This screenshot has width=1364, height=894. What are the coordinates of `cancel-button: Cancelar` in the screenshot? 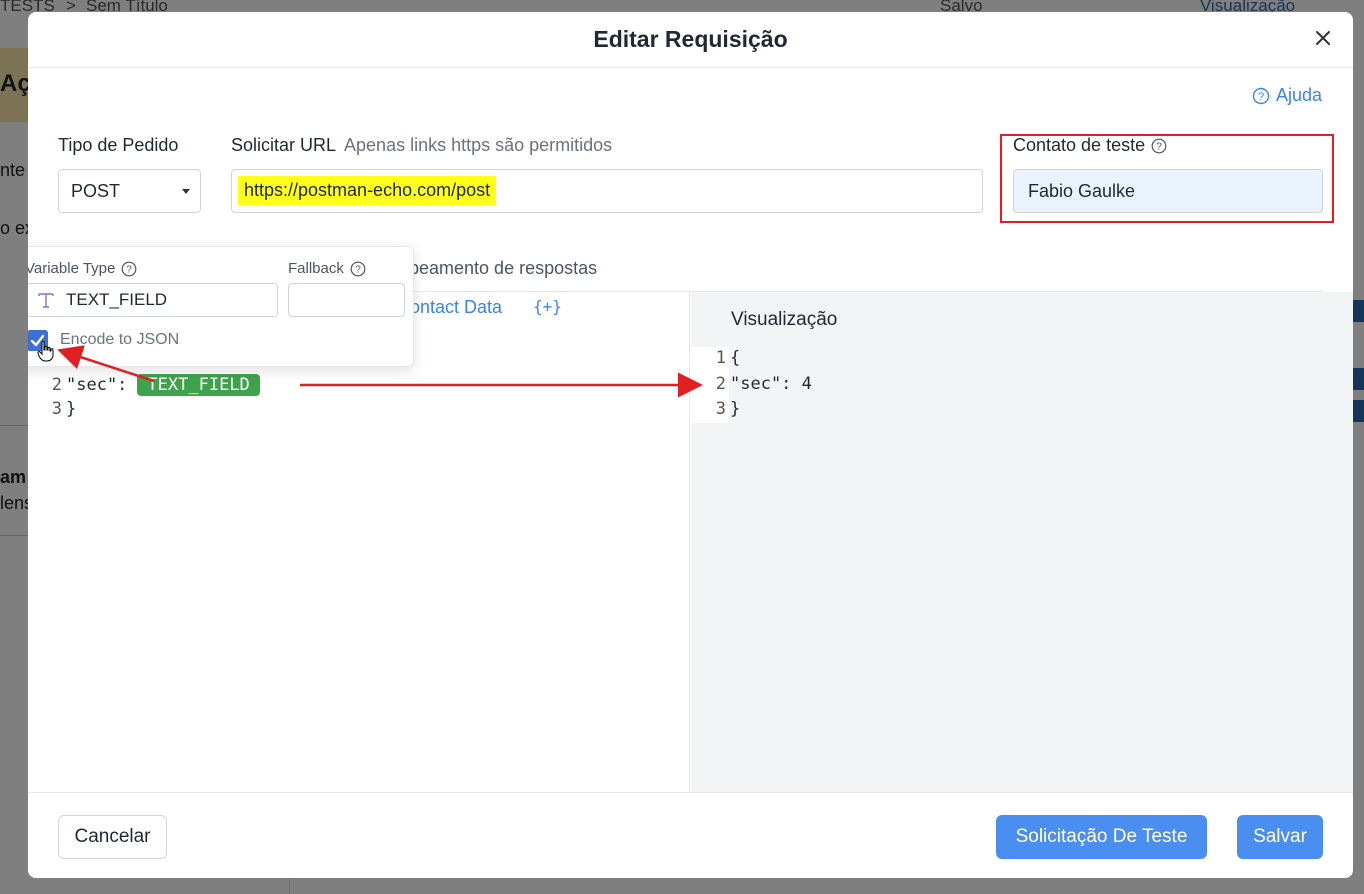 It's located at (112, 837).